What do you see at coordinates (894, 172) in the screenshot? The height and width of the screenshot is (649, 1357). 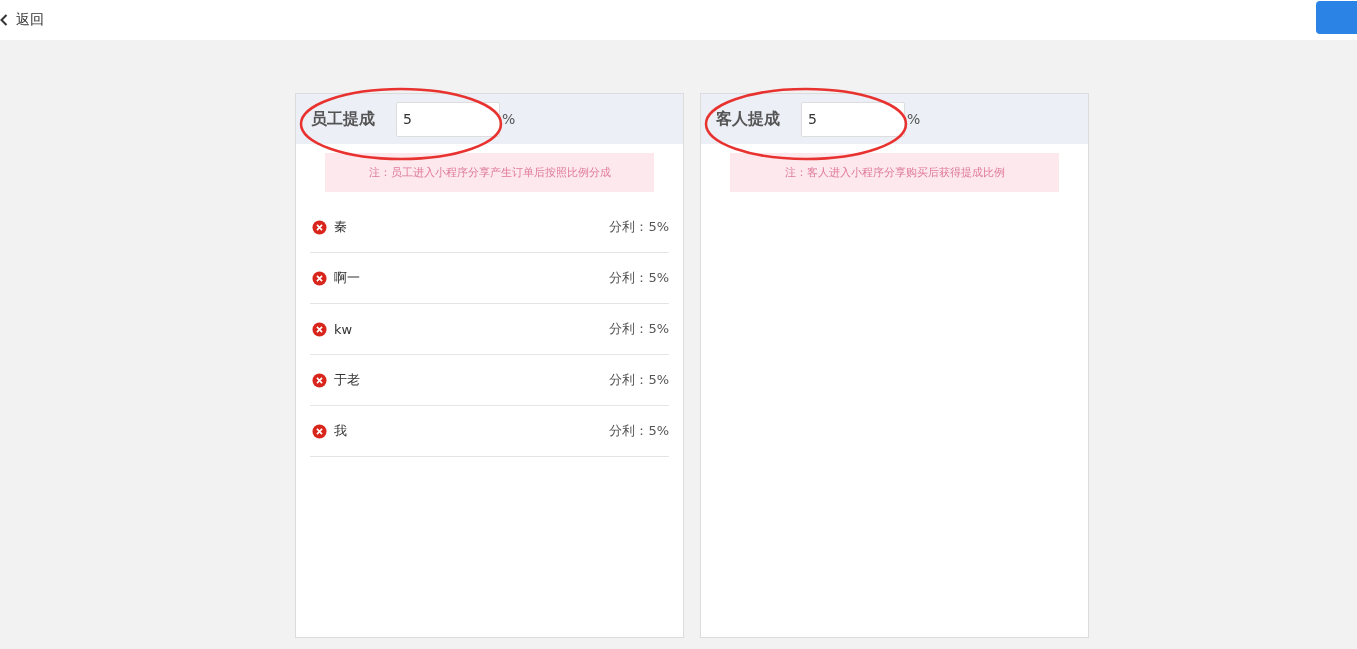 I see `note-banner: 注：客人进入小程序分享购买后获得提成比例` at bounding box center [894, 172].